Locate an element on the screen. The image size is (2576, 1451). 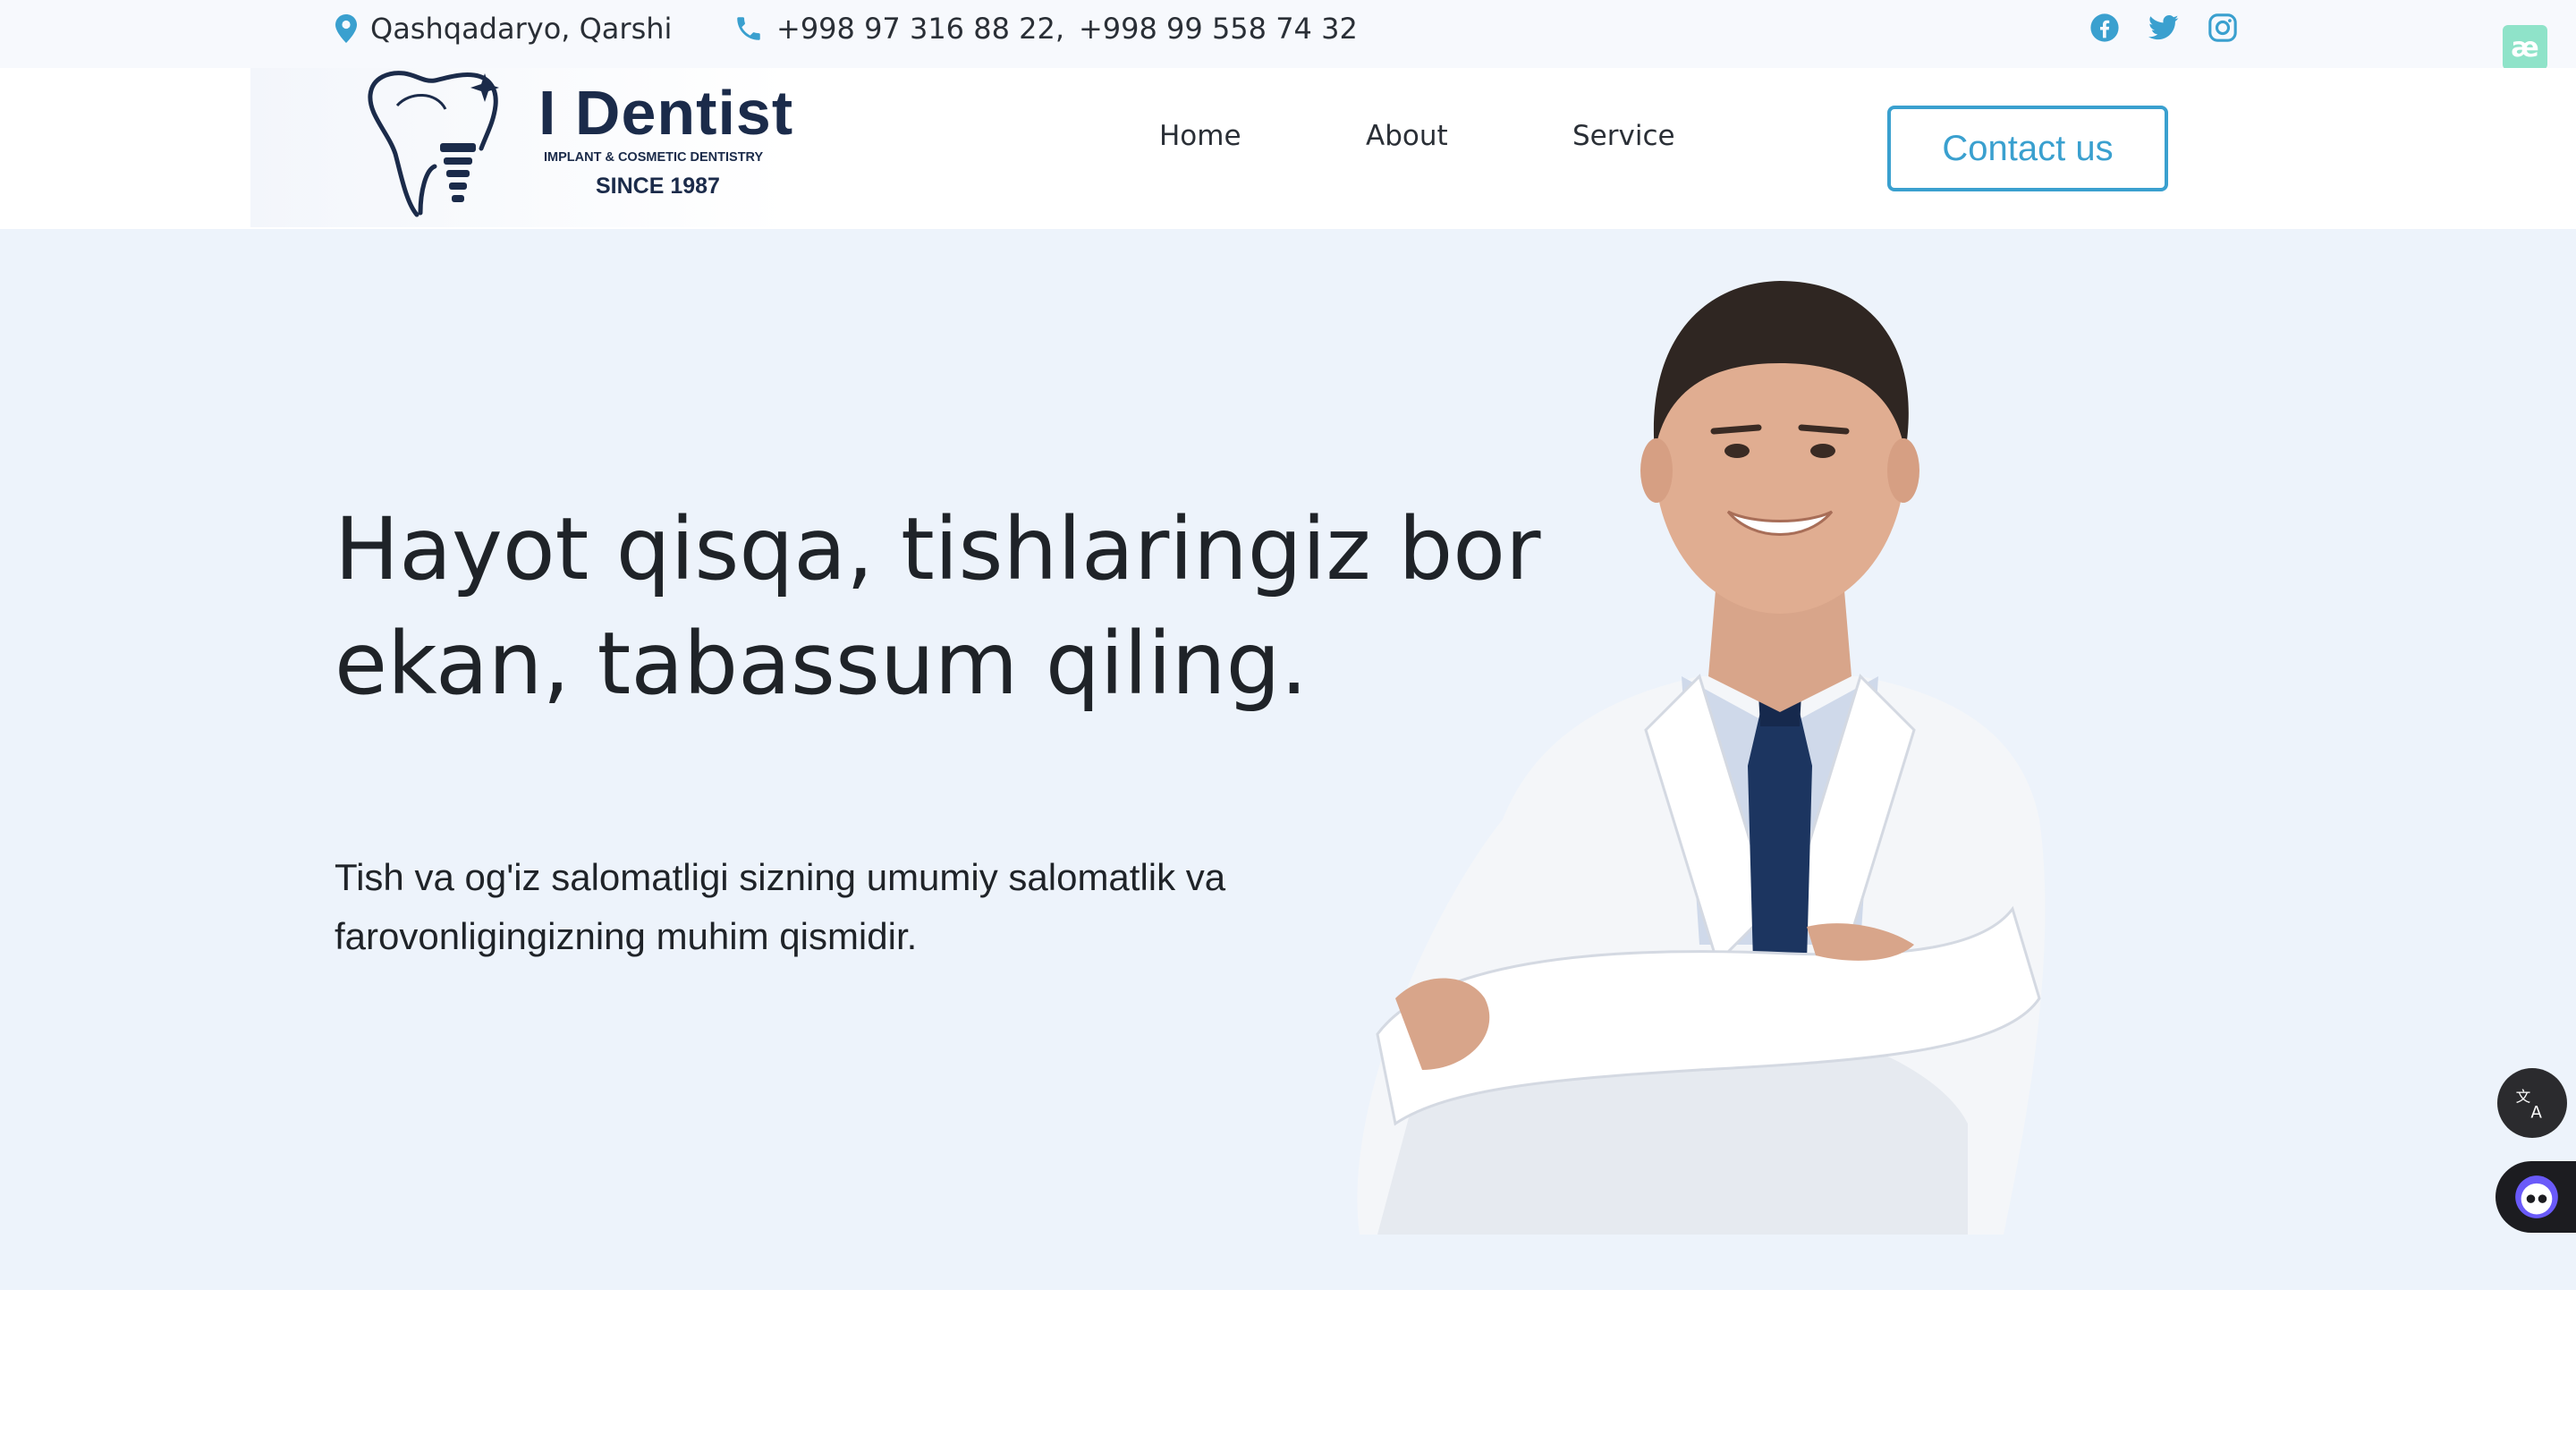
phone-icon is located at coordinates (748, 28).